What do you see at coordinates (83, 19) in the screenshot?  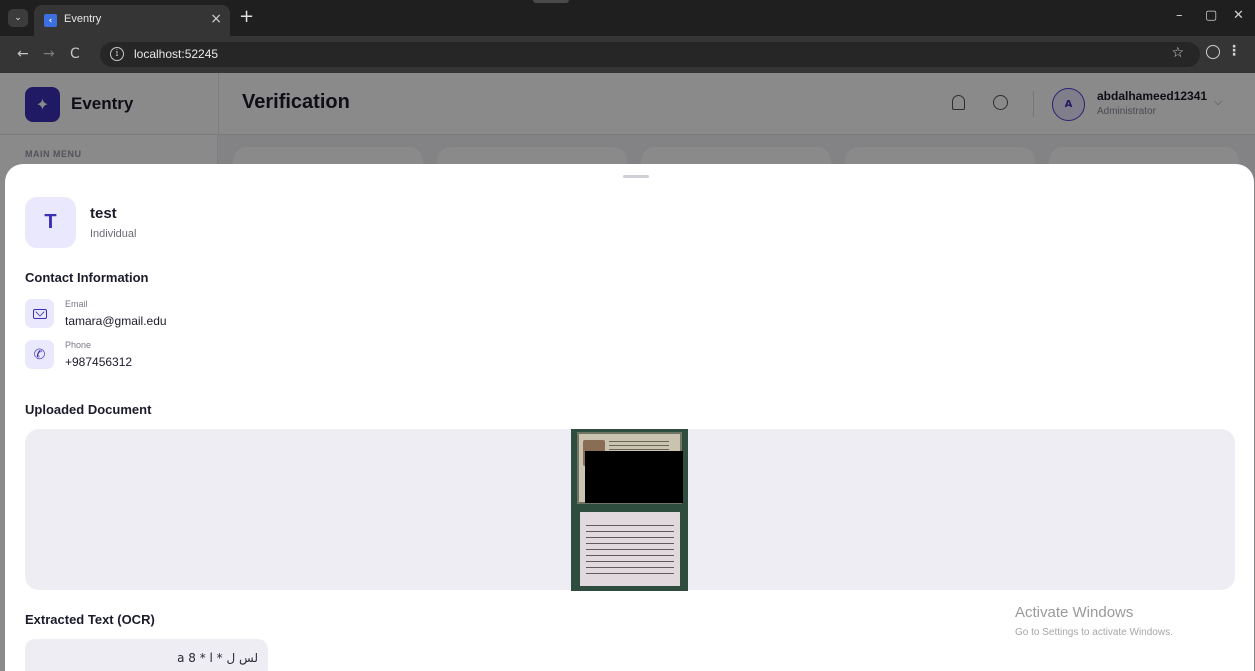 I see `tab-title: Eventry` at bounding box center [83, 19].